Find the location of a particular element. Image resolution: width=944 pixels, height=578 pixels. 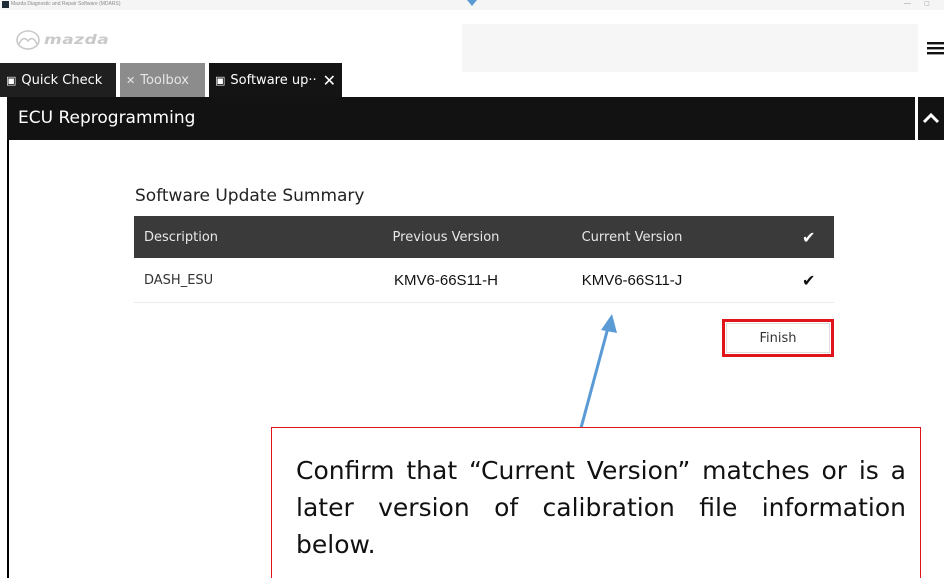

tab-label: Software up·· is located at coordinates (273, 80).